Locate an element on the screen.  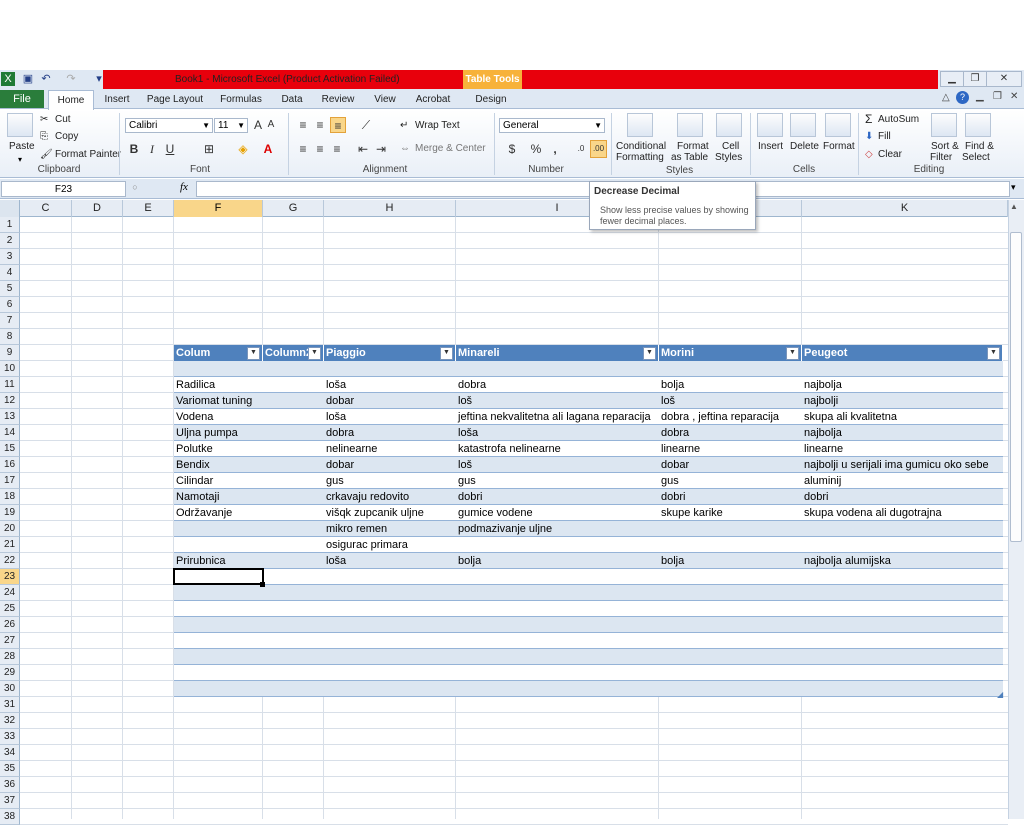
minimize-button: ▁ is located at coordinates (952, 79).